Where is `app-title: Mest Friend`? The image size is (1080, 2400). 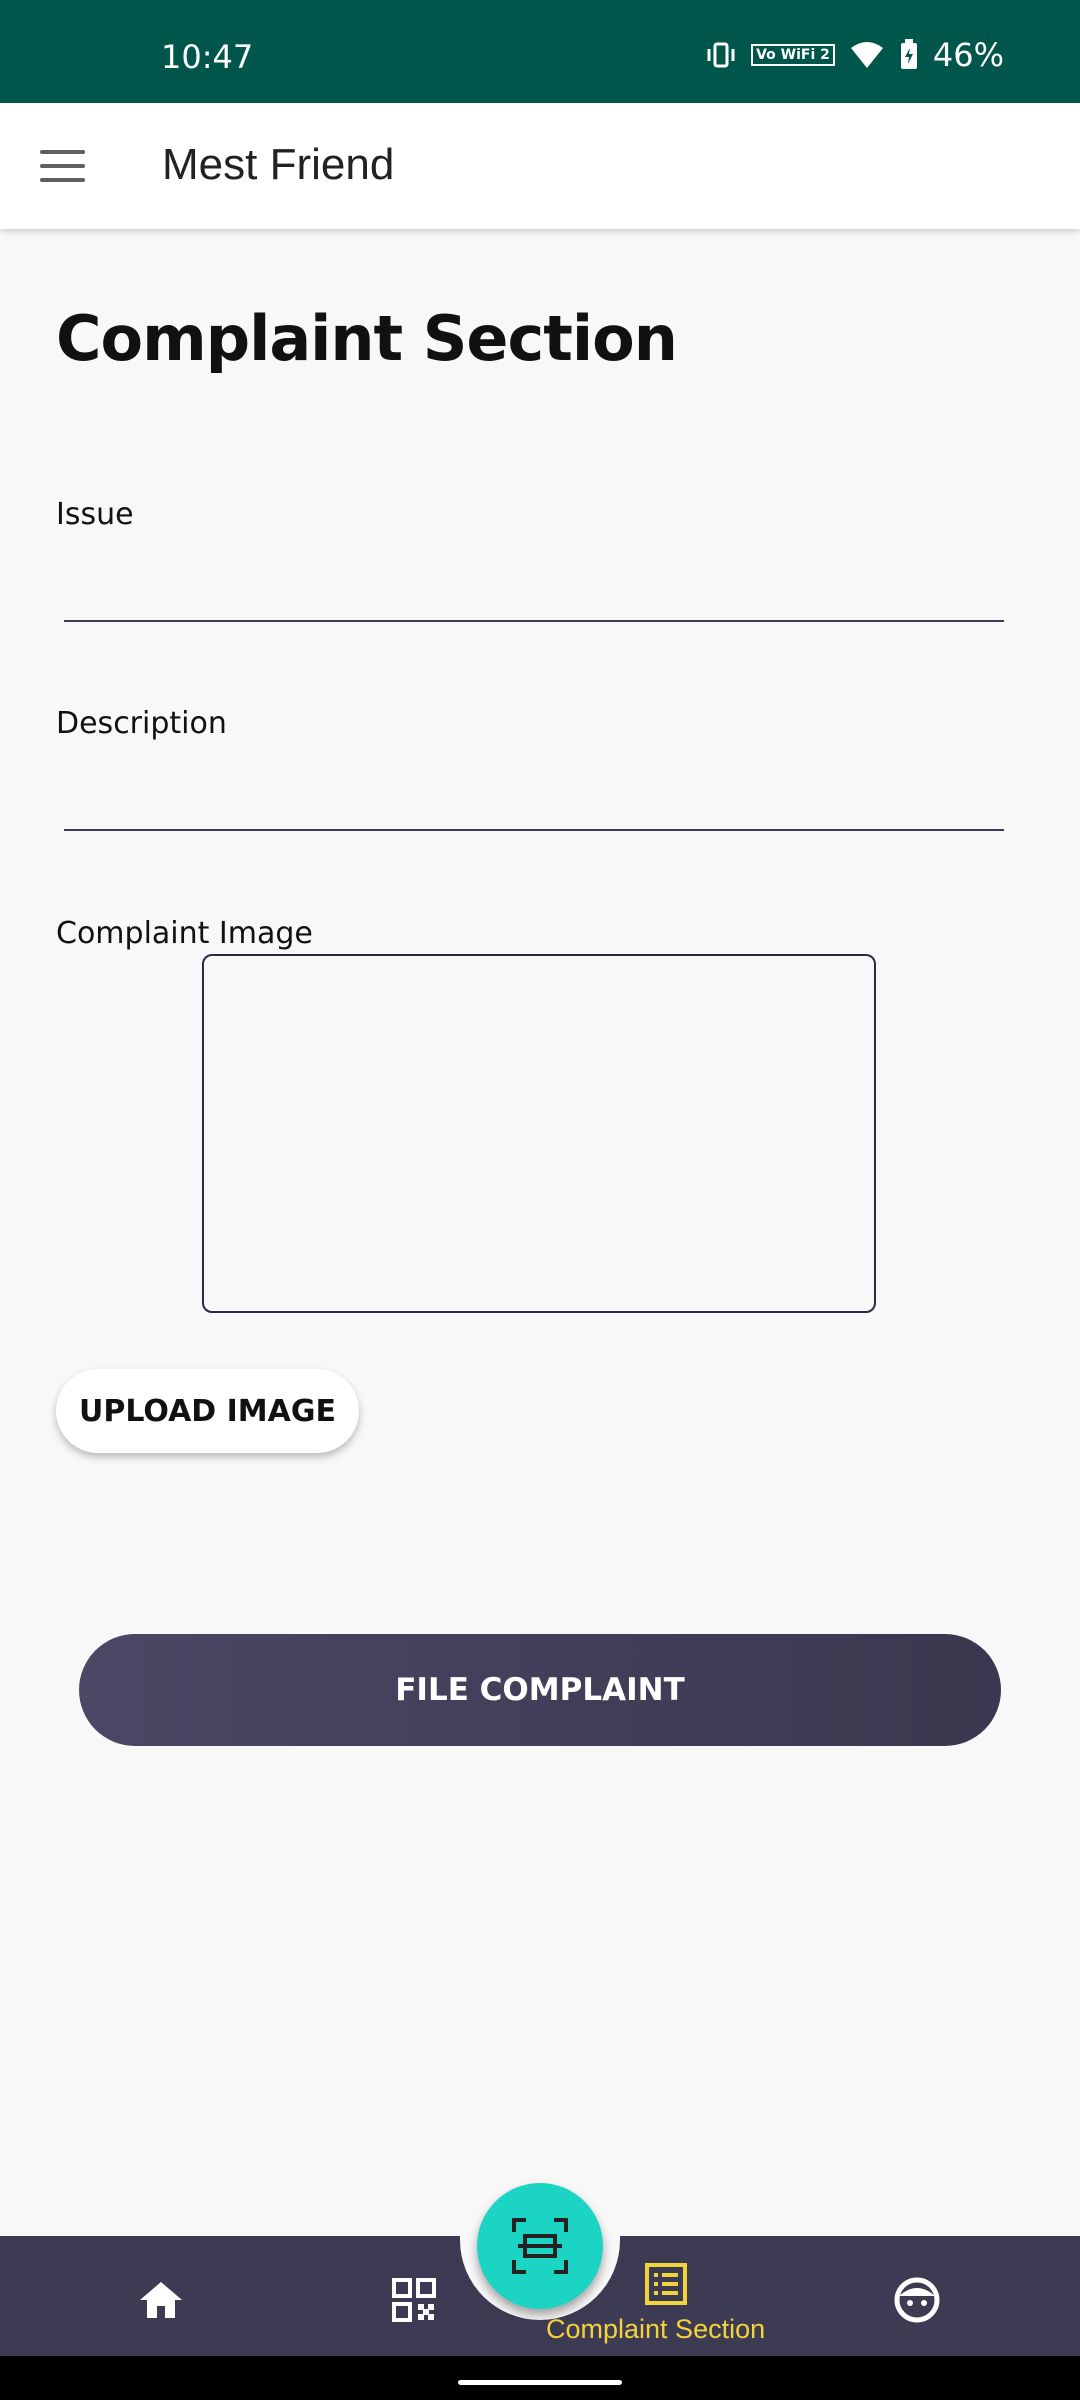
app-title: Mest Friend is located at coordinates (278, 164).